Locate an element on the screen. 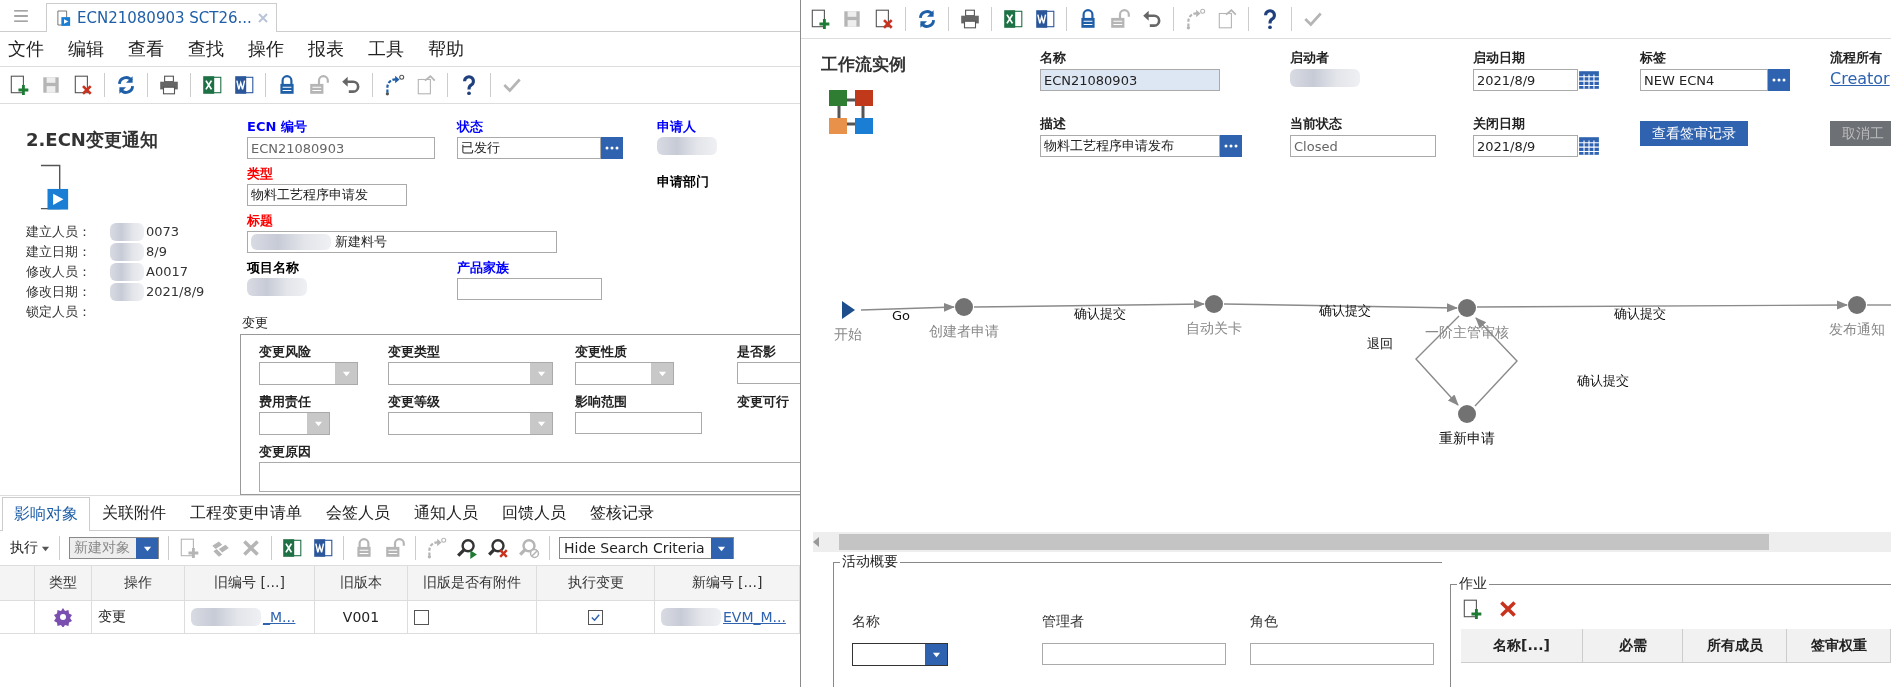 This screenshot has width=1891, height=687. dropdown-field: Hide Search Criteria is located at coordinates (646, 548).